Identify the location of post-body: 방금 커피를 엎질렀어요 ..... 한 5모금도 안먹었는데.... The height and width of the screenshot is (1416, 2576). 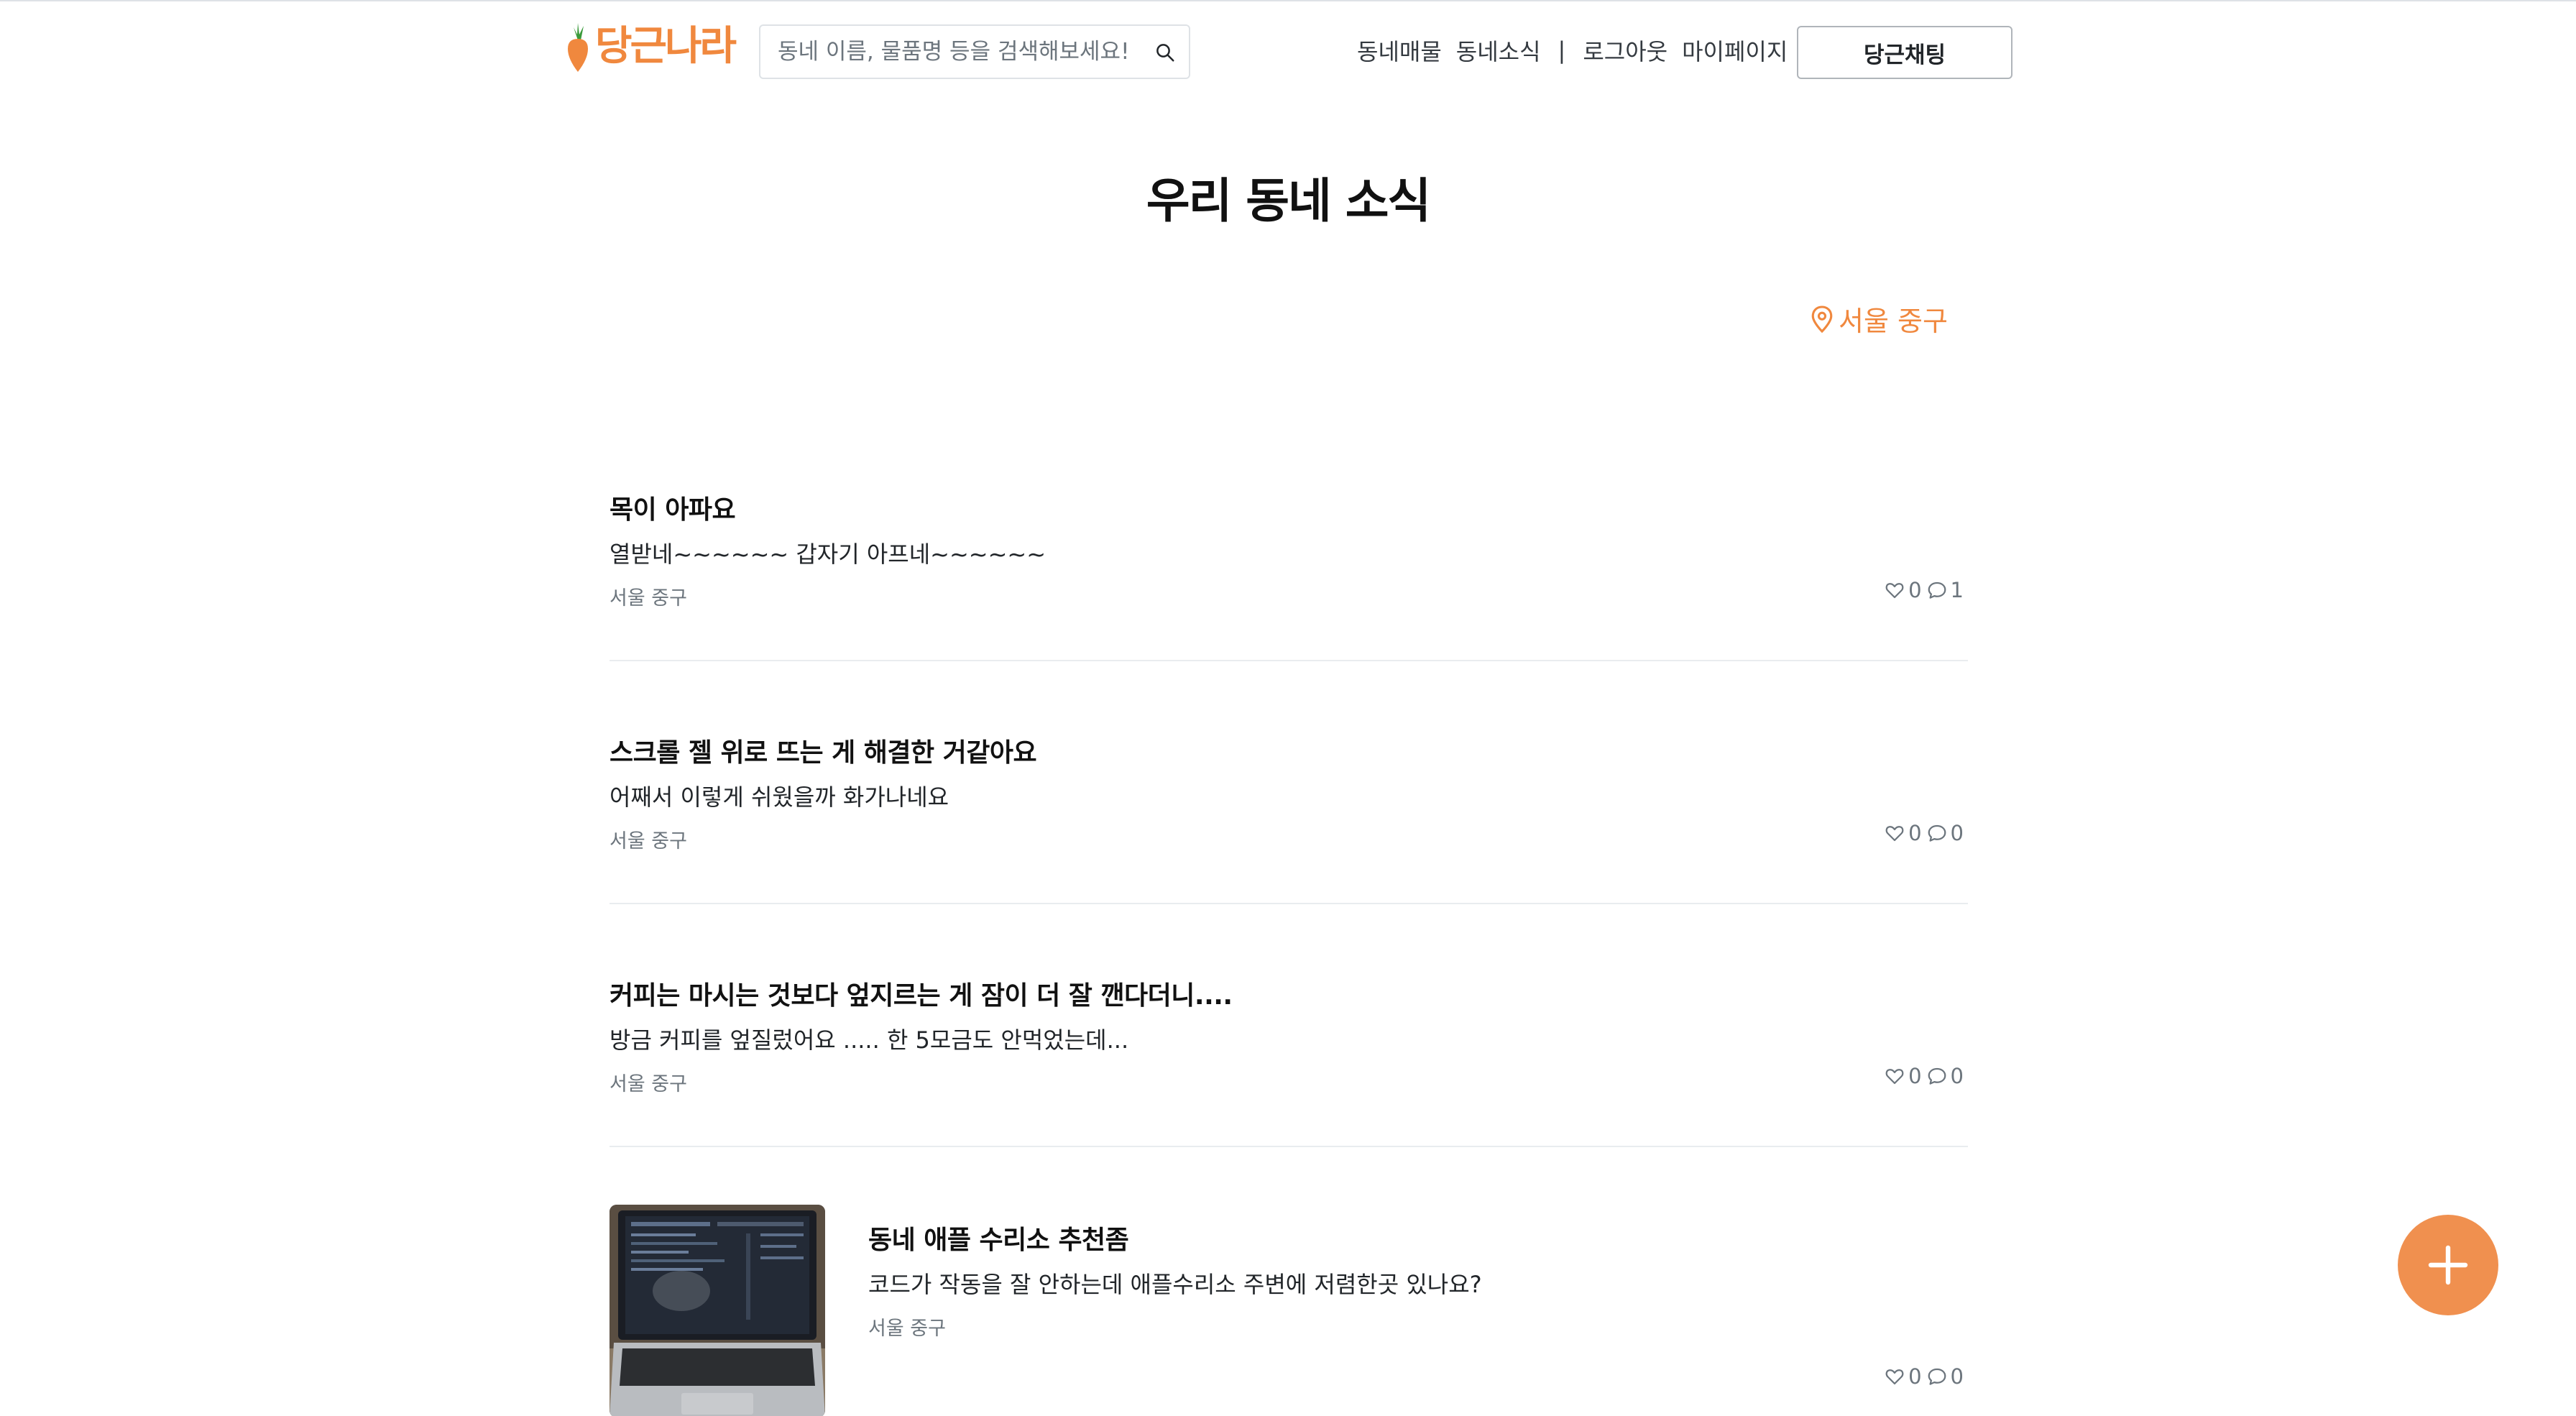
(869, 1040).